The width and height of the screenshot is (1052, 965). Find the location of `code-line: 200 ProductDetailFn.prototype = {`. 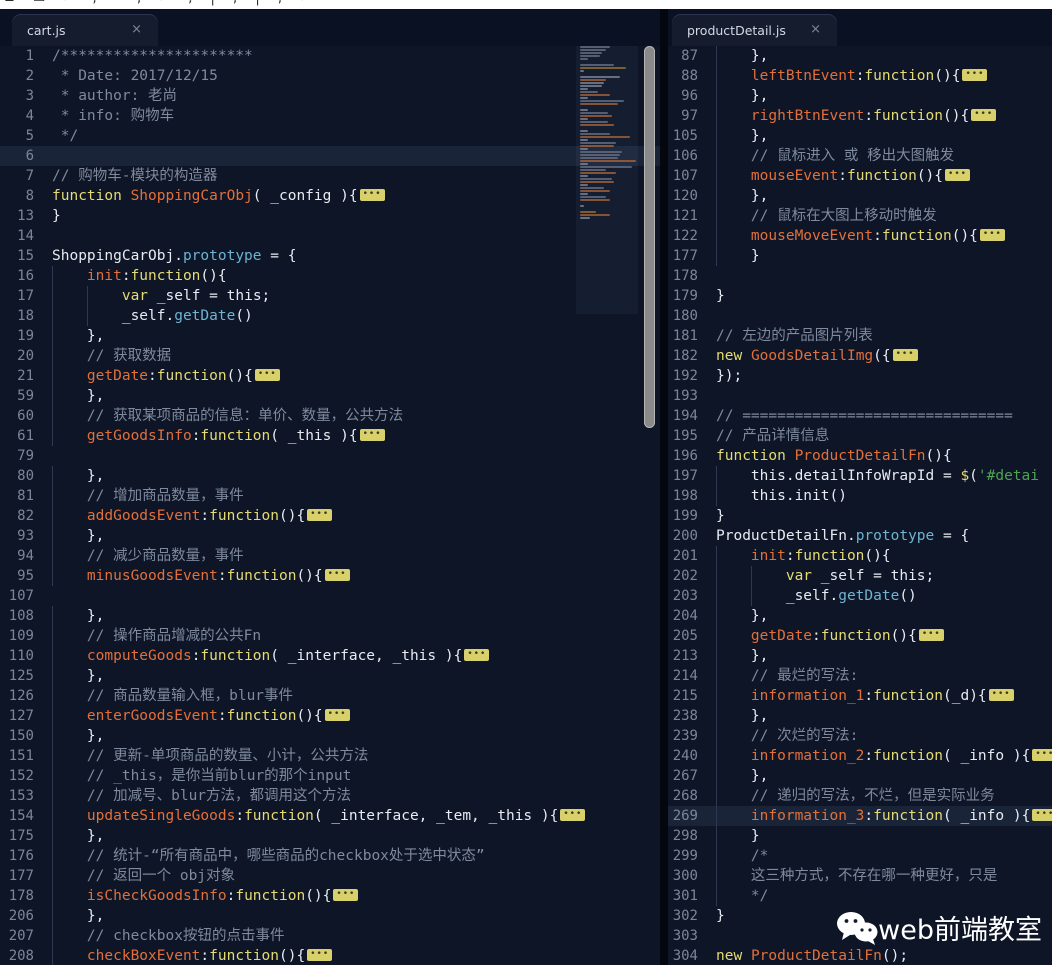

code-line: 200 ProductDetailFn.prototype = { is located at coordinates (856, 536).